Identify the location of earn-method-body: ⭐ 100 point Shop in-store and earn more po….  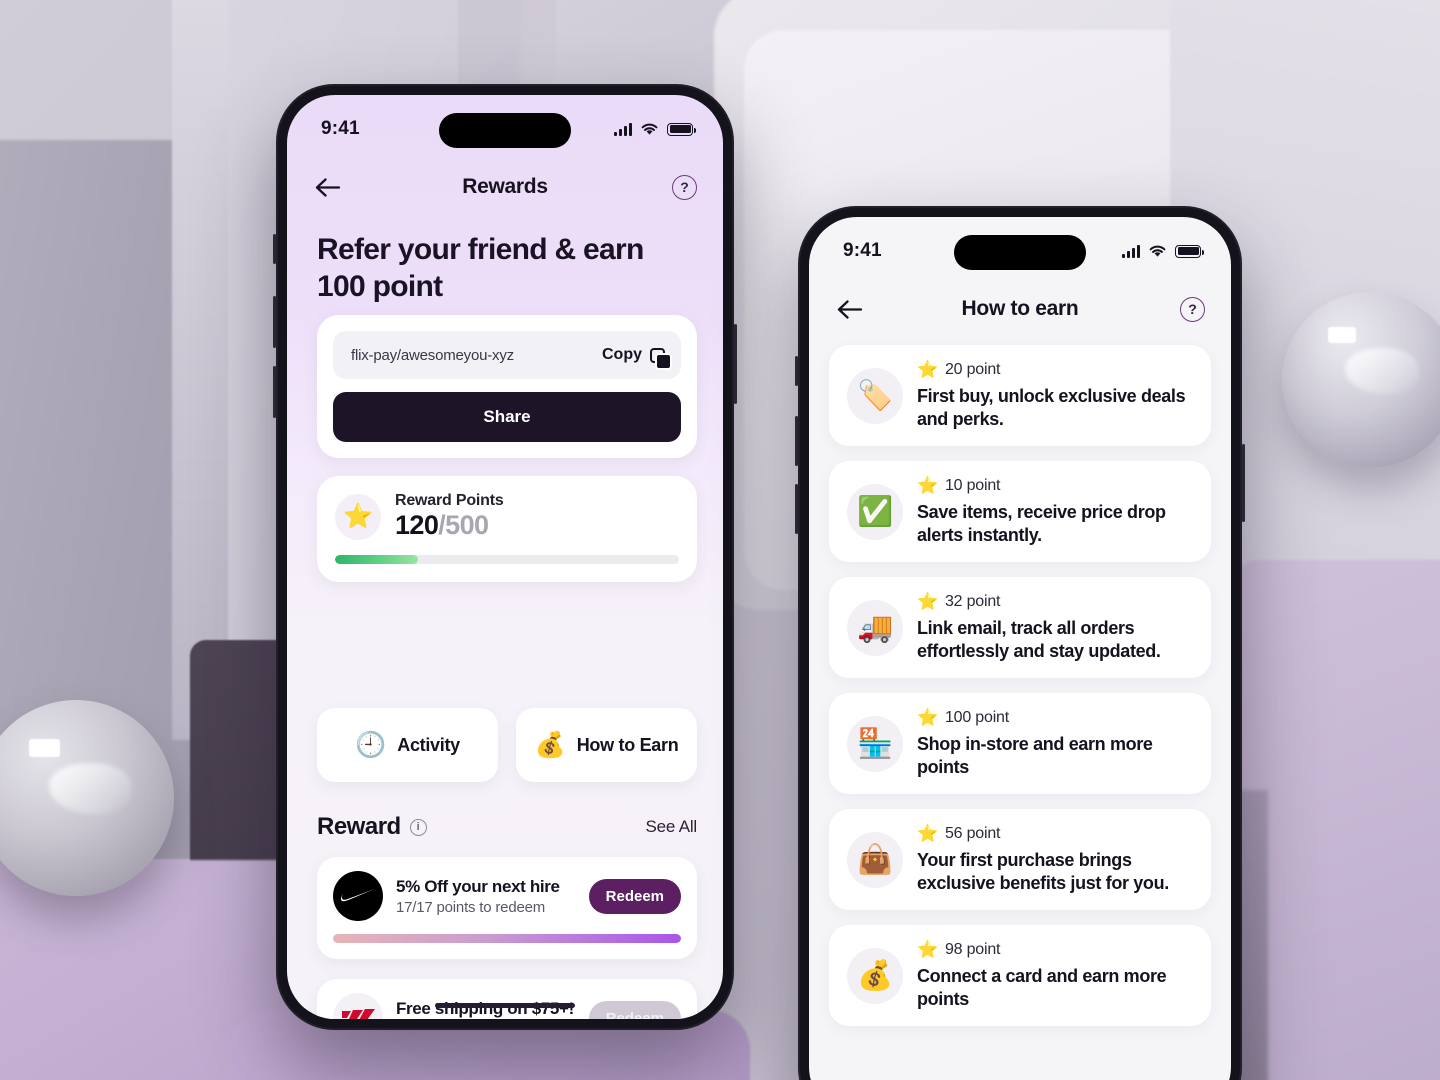
(1055, 743).